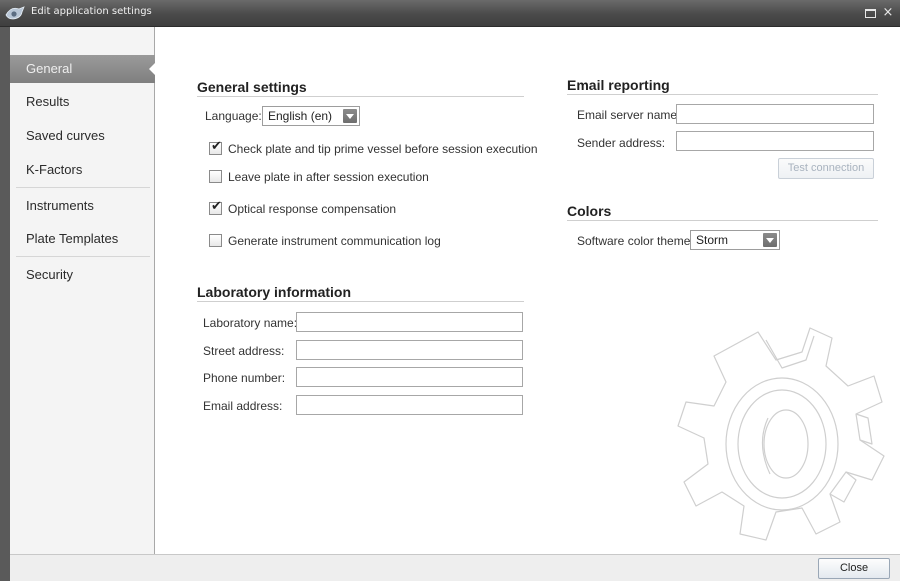  What do you see at coordinates (888, 13) in the screenshot?
I see `close-icon: ×` at bounding box center [888, 13].